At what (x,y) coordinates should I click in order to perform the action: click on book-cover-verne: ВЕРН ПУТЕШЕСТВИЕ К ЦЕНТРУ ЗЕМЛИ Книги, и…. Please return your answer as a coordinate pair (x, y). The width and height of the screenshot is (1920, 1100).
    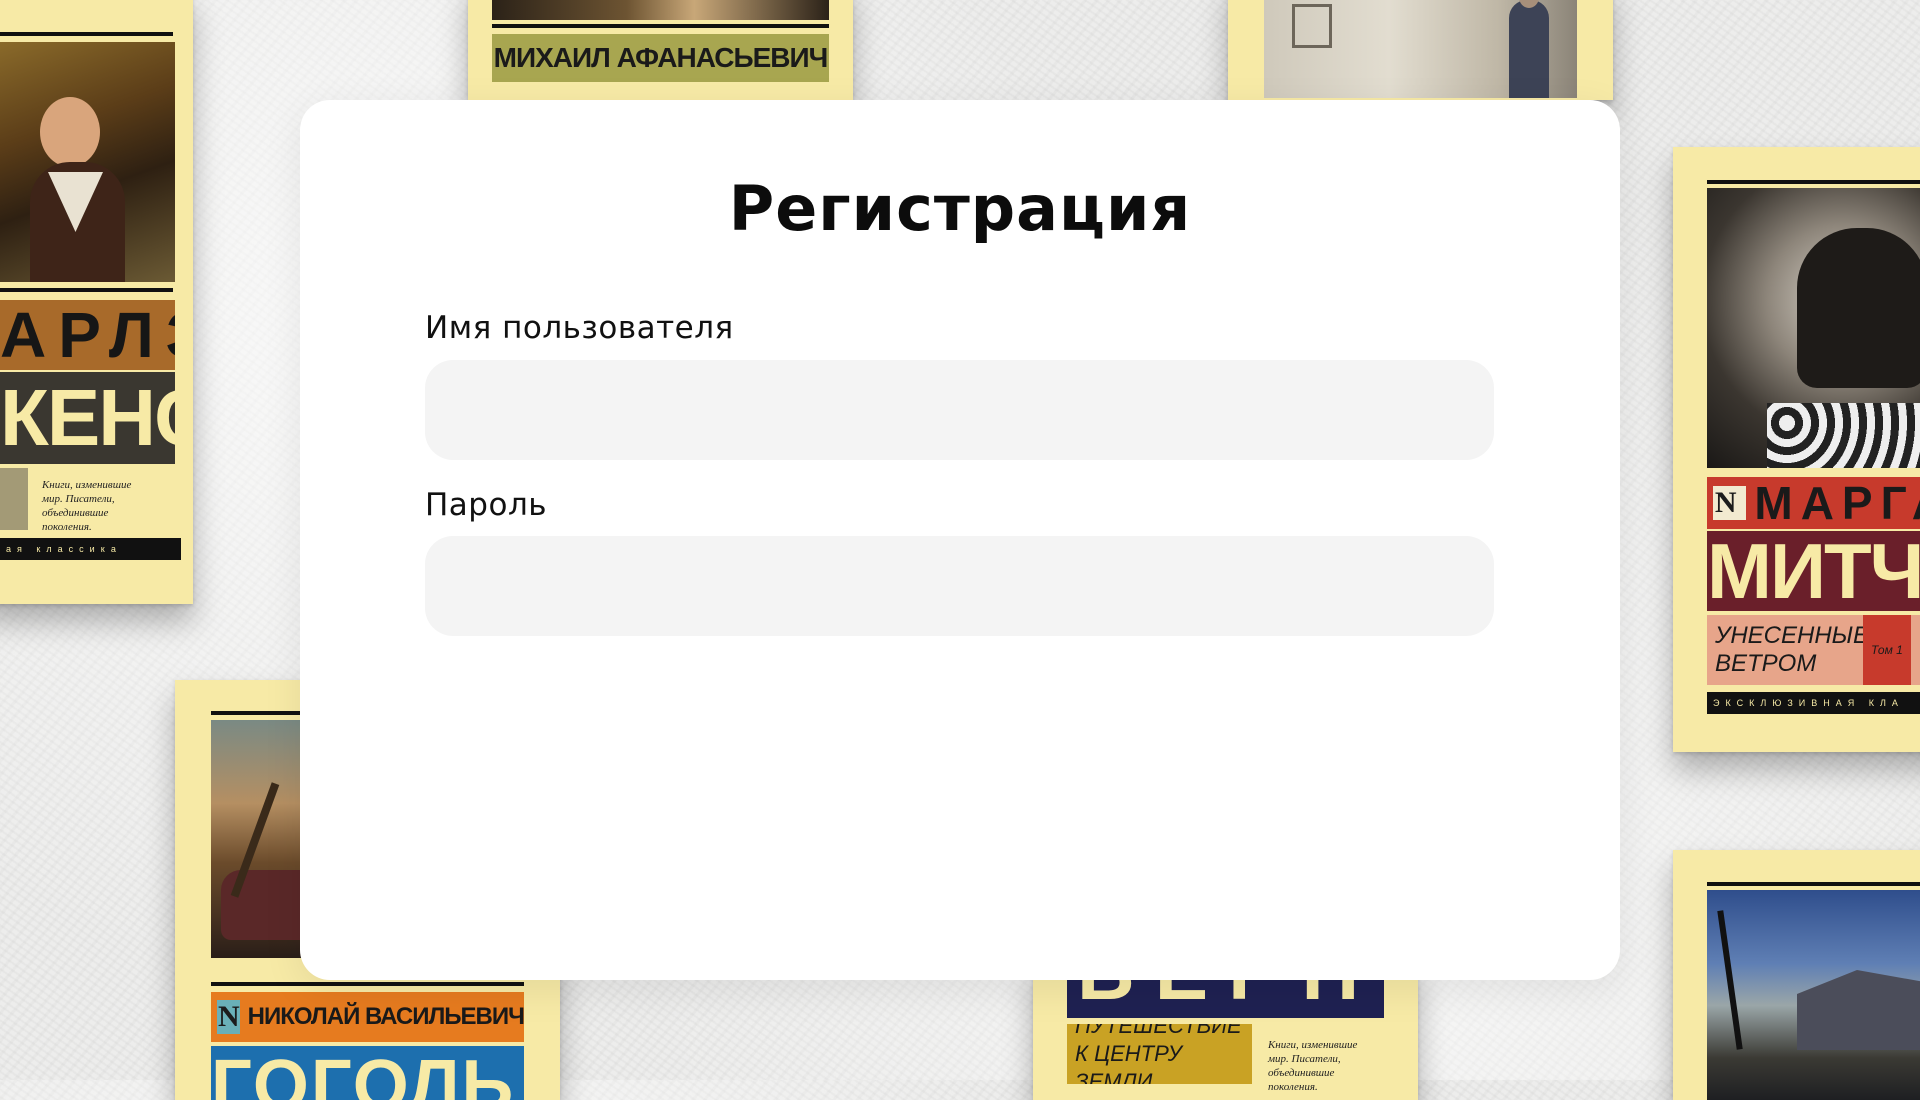
    Looking at the image, I should click on (1225, 1030).